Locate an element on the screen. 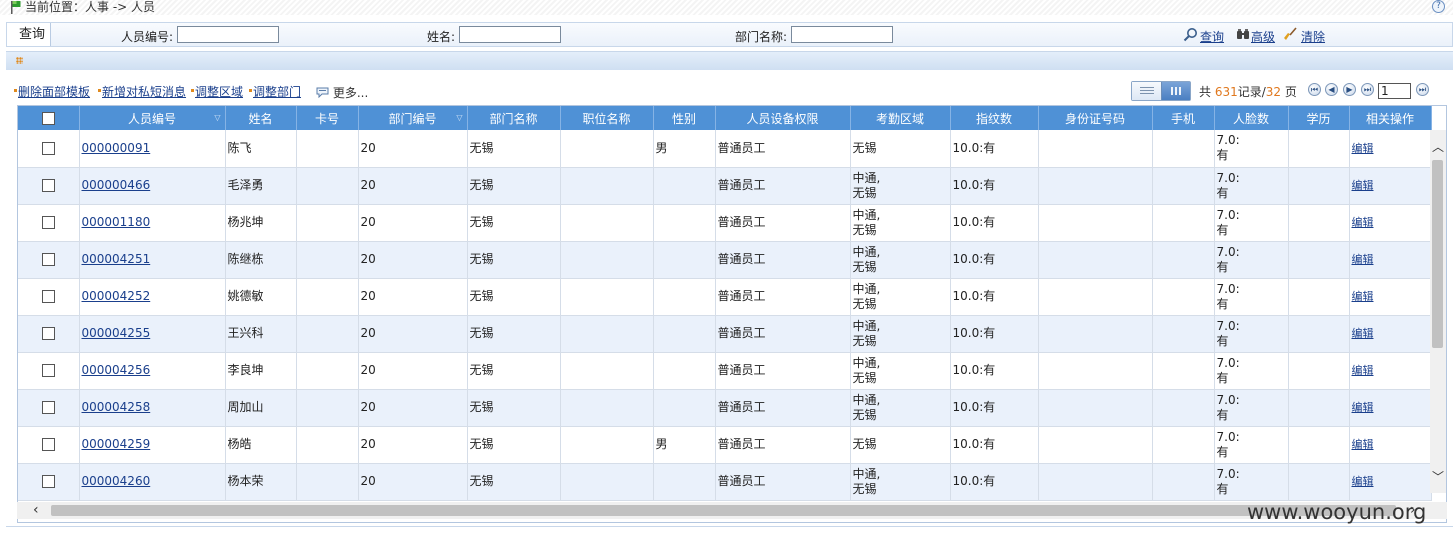 The image size is (1453, 542). tab-query: 查询 is located at coordinates (29, 34).